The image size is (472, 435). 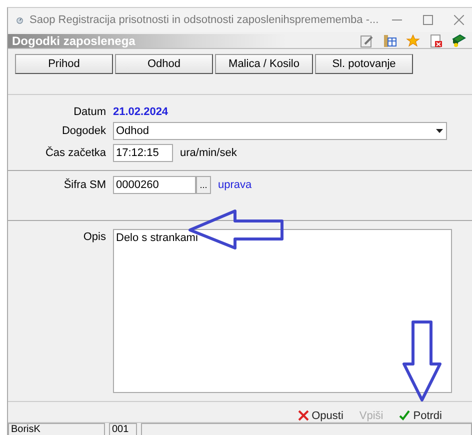 I want to click on minimize-icon, so click(x=397, y=20).